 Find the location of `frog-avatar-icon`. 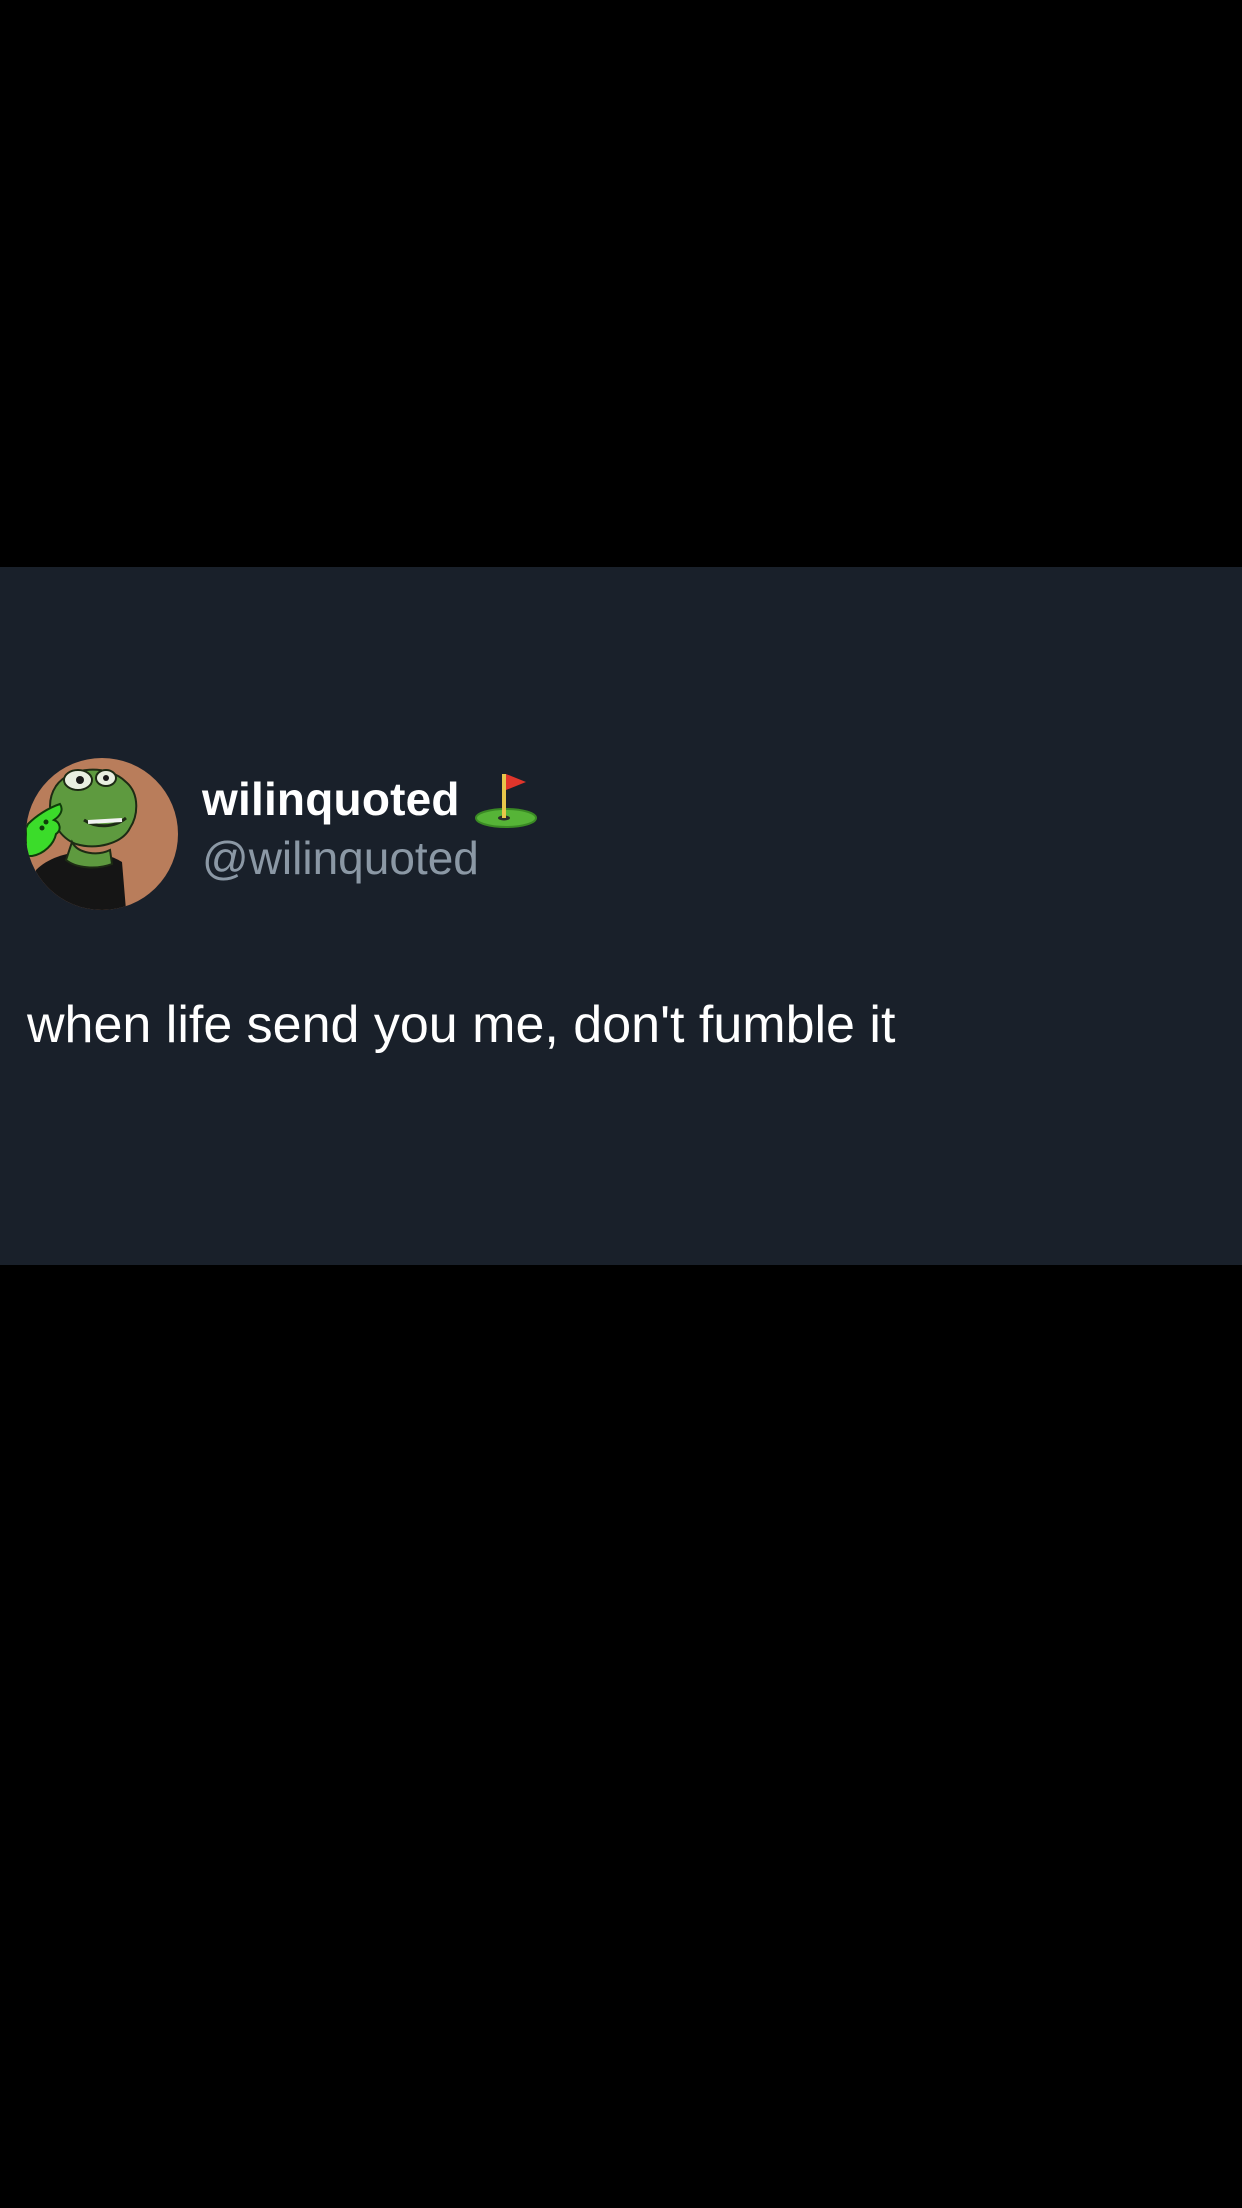

frog-avatar-icon is located at coordinates (102, 834).